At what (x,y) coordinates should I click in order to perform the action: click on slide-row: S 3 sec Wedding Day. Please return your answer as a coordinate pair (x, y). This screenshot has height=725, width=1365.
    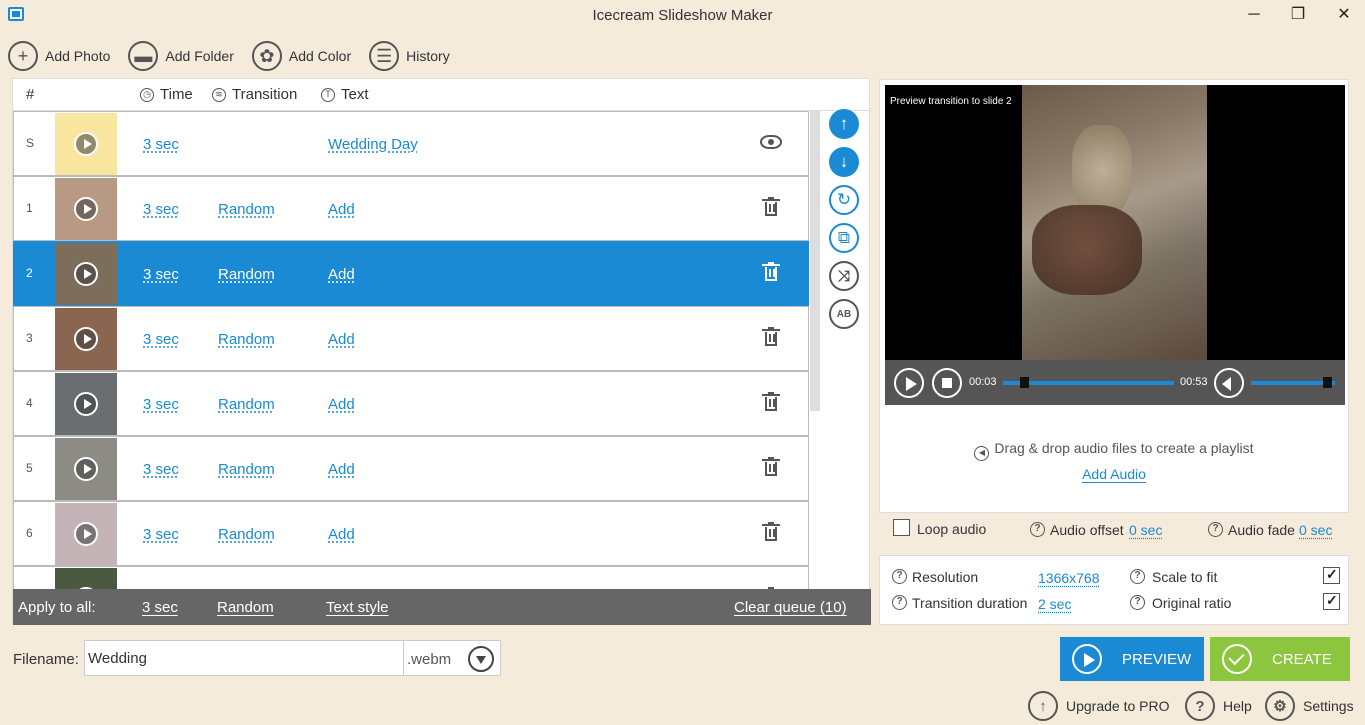
    Looking at the image, I should click on (411, 143).